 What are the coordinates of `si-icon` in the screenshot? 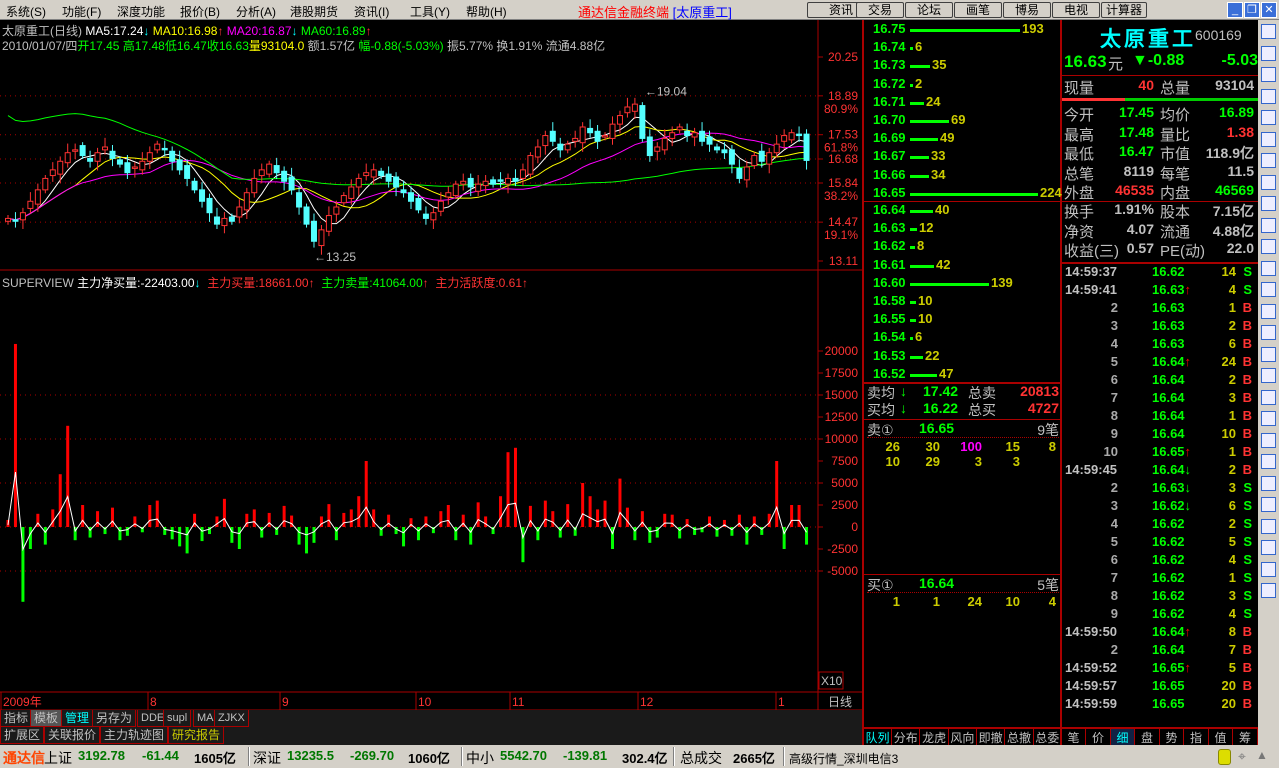 It's located at (1268, 418).